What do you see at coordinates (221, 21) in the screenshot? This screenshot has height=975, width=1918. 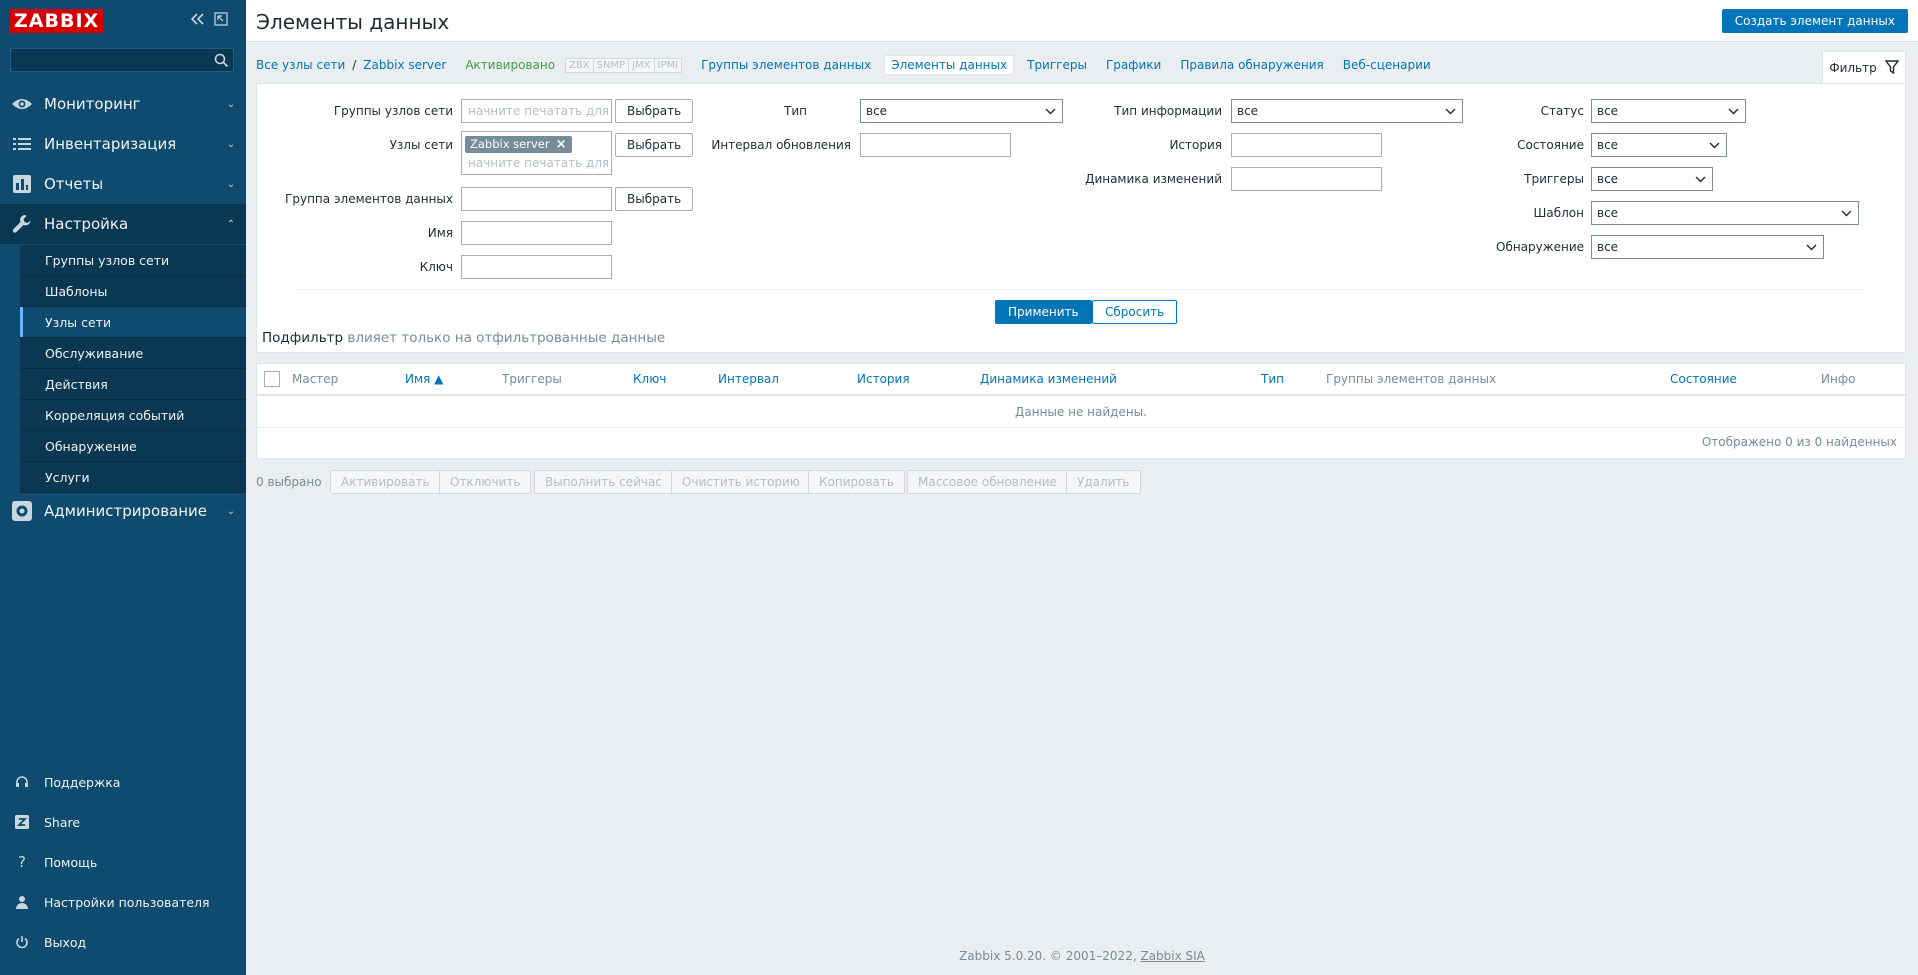 I see `kiosk-icon` at bounding box center [221, 21].